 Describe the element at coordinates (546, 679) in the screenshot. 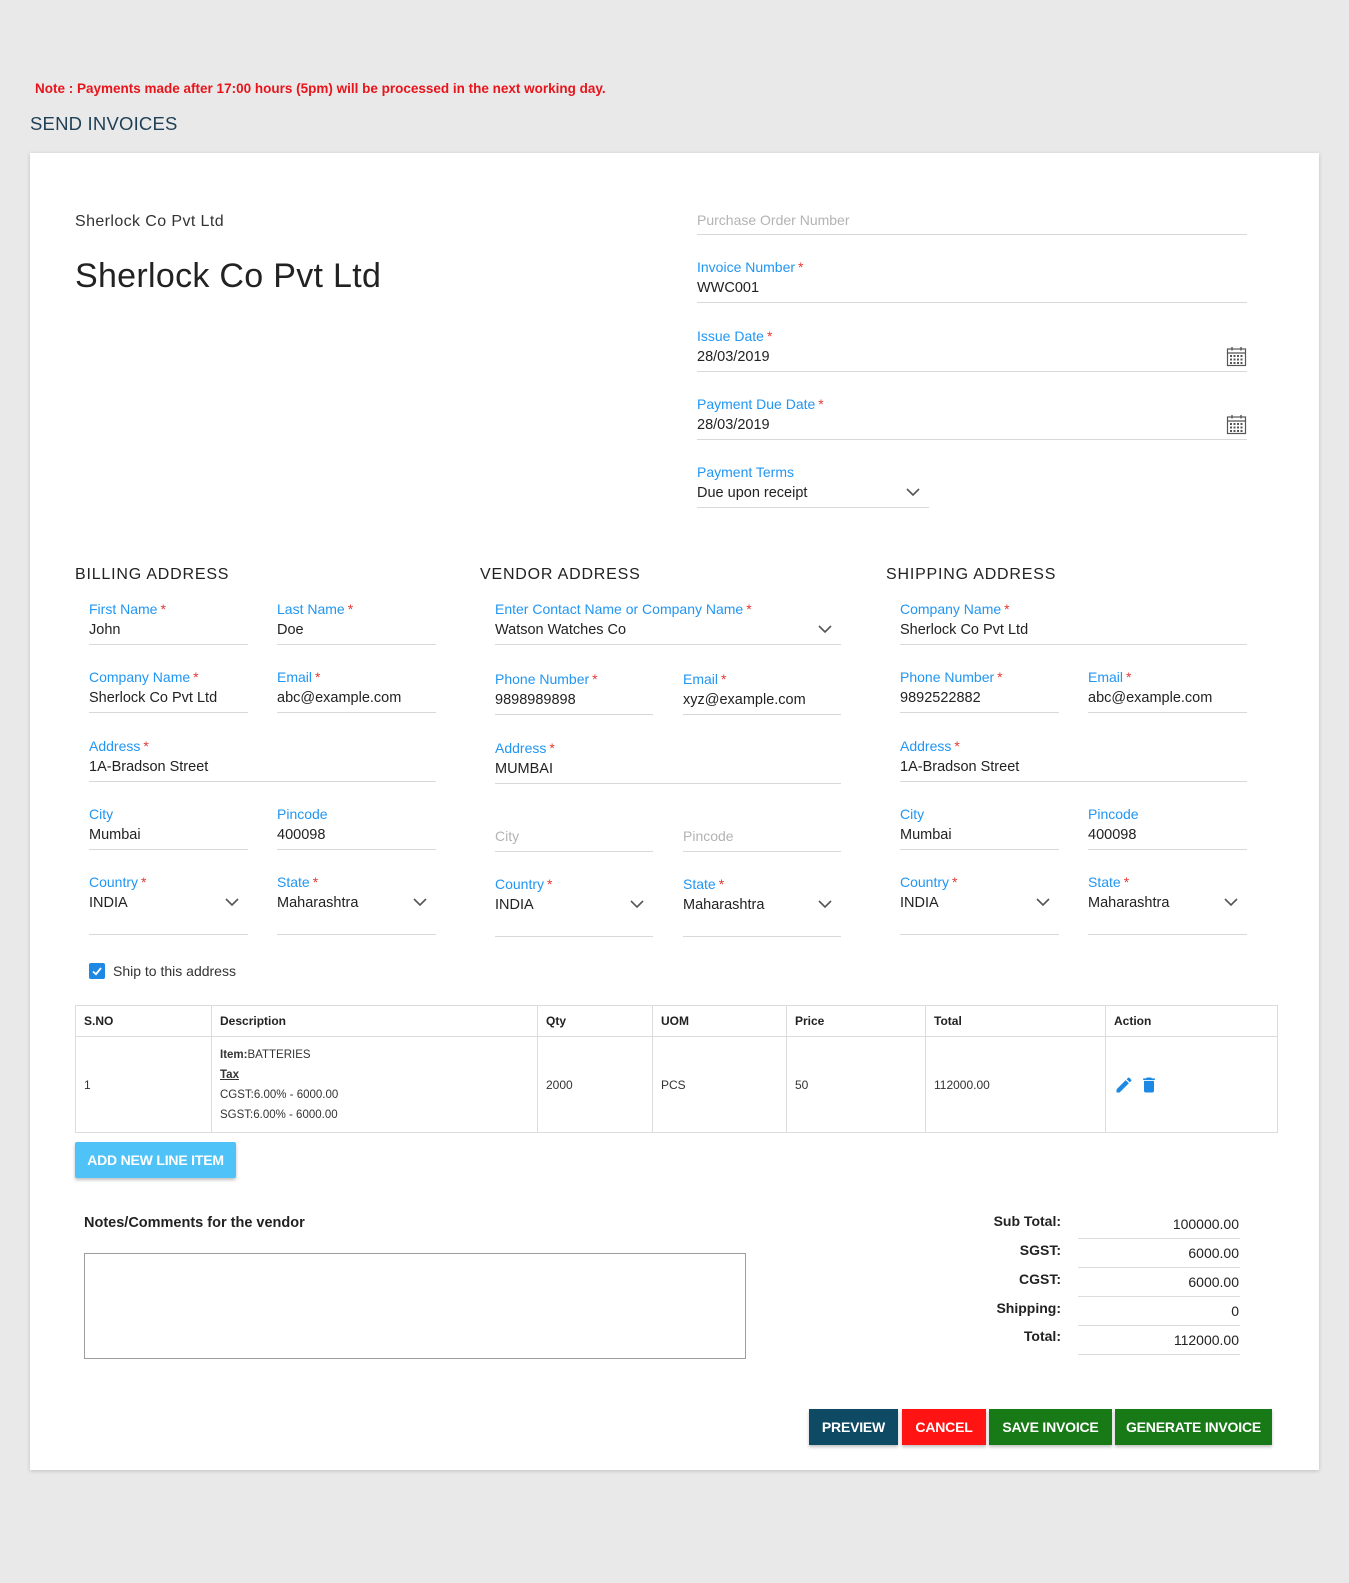

I see `field-label: Phone Number *` at that location.